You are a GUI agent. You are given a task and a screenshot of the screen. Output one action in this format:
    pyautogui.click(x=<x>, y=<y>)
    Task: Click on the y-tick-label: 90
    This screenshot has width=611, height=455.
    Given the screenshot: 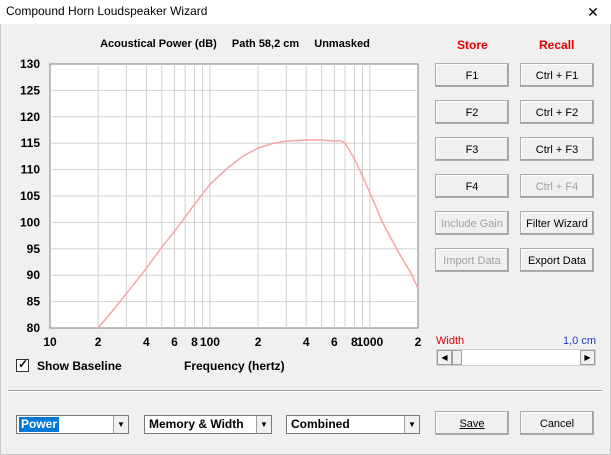 What is the action you would take?
    pyautogui.click(x=34, y=275)
    